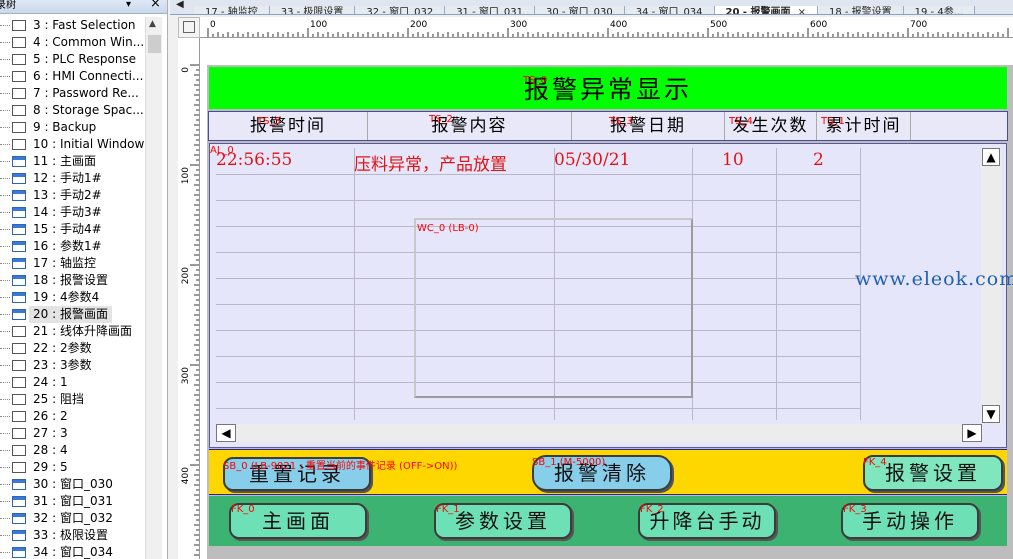 Image resolution: width=1013 pixels, height=559 pixels. What do you see at coordinates (72, 314) in the screenshot?
I see `tree-item: 20 : 报警画面` at bounding box center [72, 314].